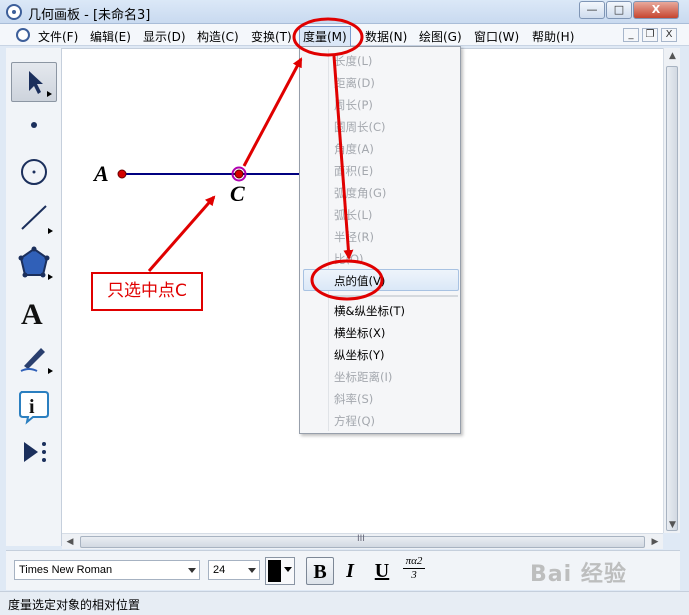 The width and height of the screenshot is (689, 615). What do you see at coordinates (650, 35) in the screenshot?
I see `doc-restore-button: ❐` at bounding box center [650, 35].